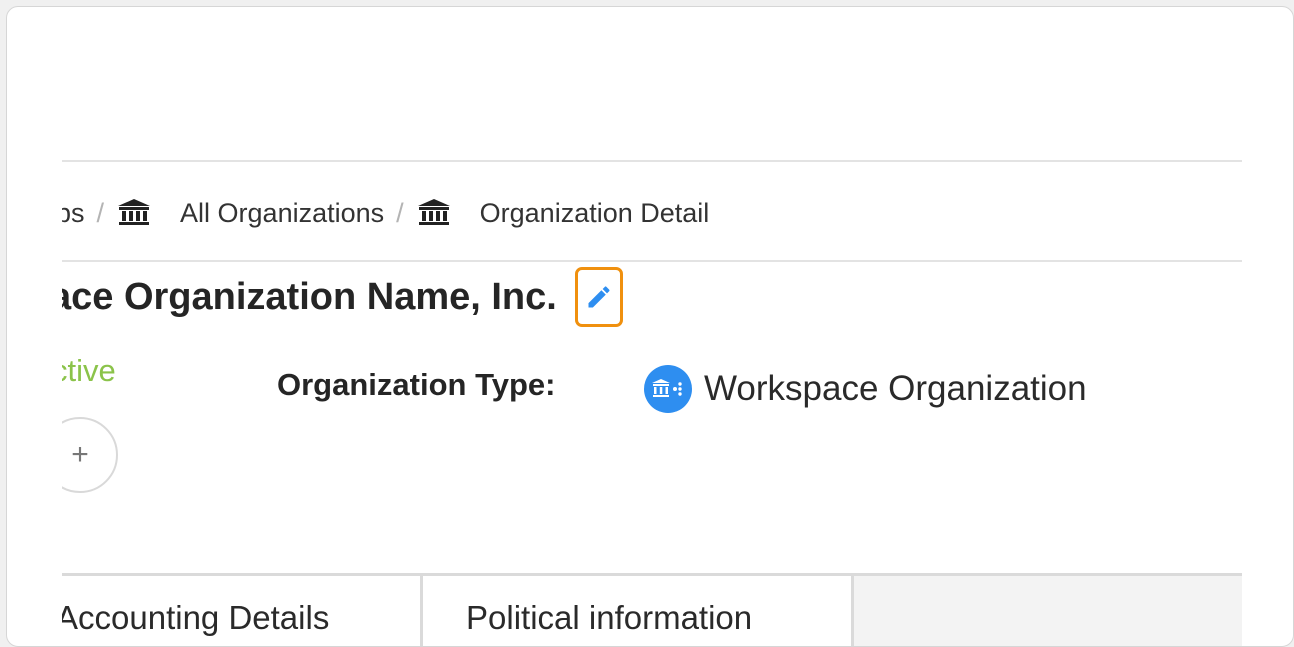 This screenshot has height=647, width=1294. I want to click on edit-name-button, so click(598, 297).